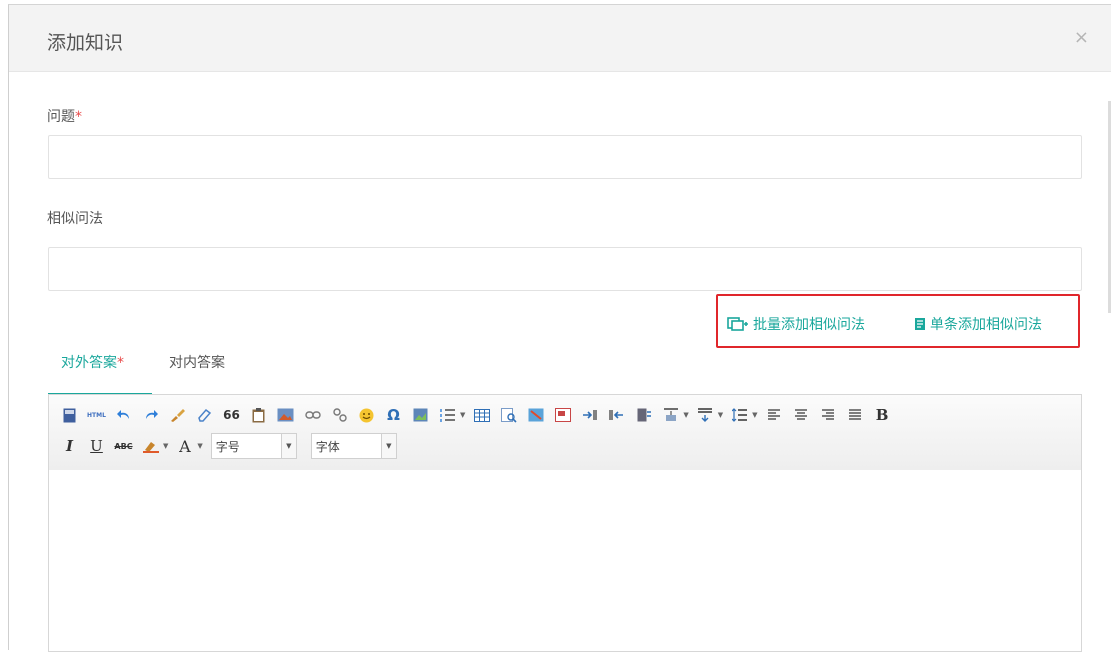  I want to click on search-replace-icon, so click(508, 415).